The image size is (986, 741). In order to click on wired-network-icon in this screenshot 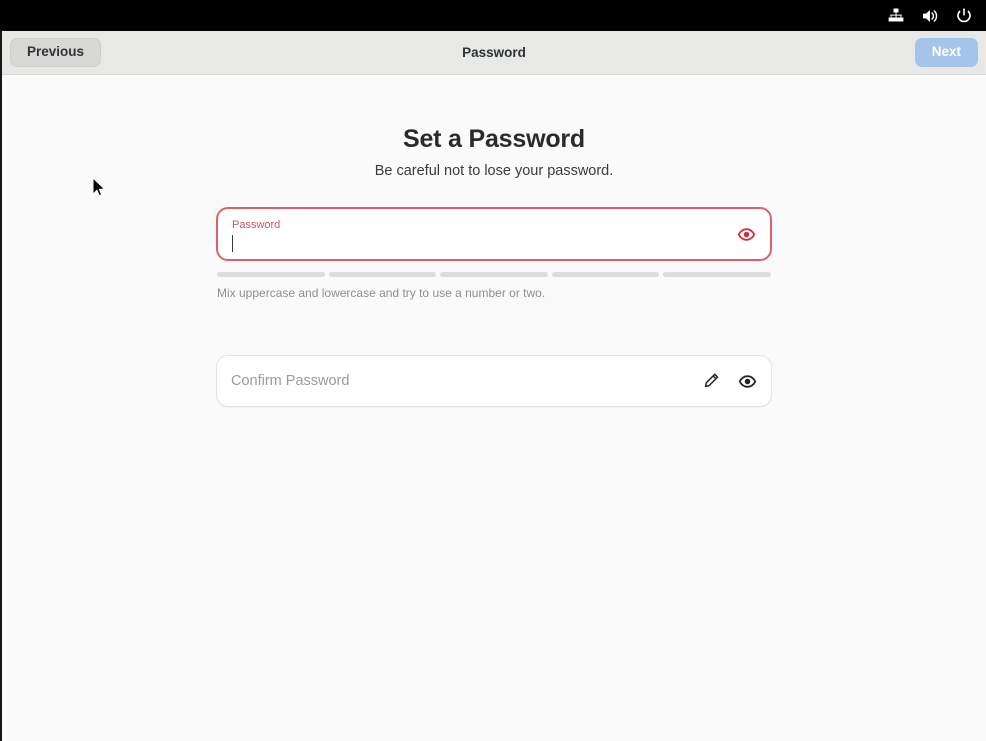, I will do `click(896, 16)`.